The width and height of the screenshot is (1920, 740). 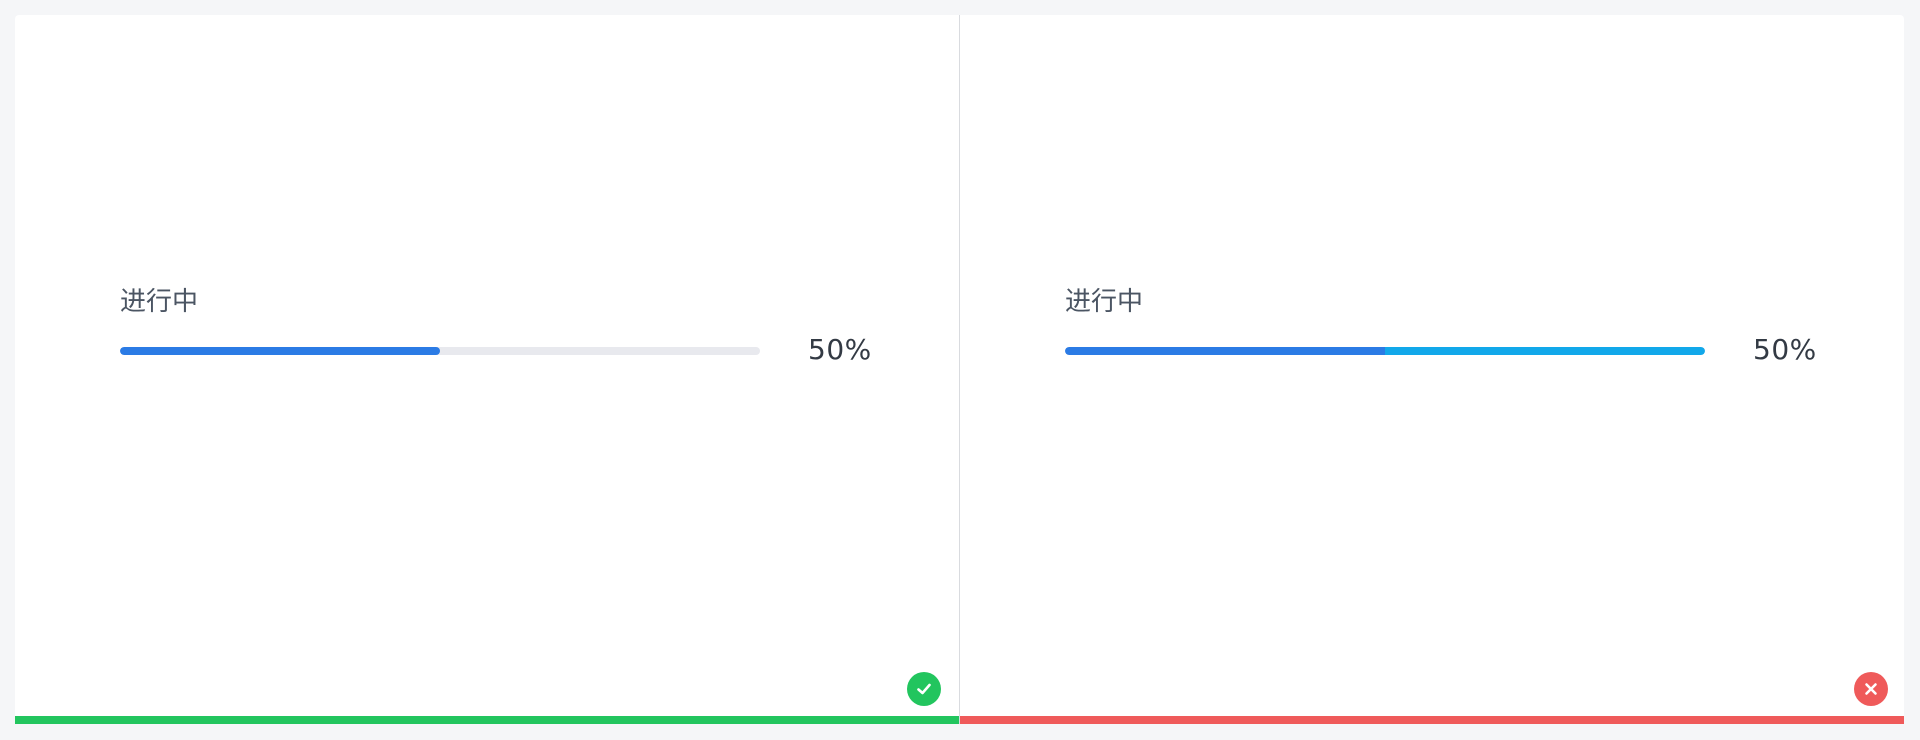 What do you see at coordinates (1545, 351) in the screenshot?
I see `progress-remainder` at bounding box center [1545, 351].